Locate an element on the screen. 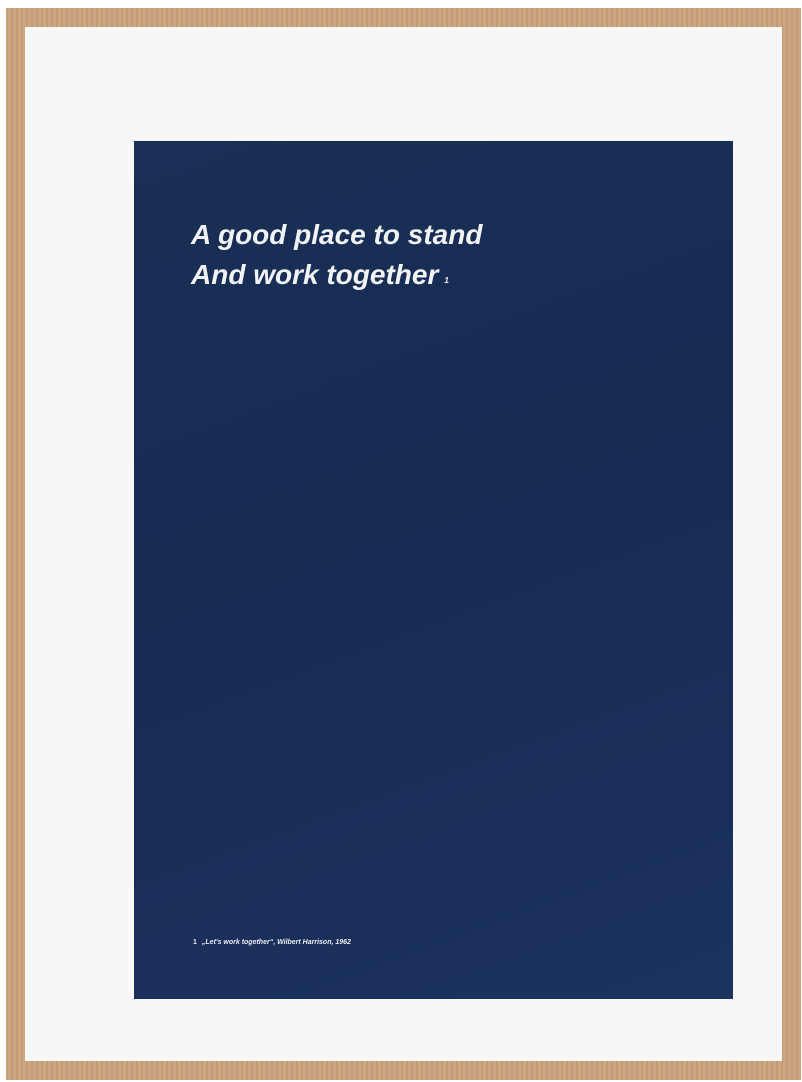  poster-headline: A good place to stand And work together 1 is located at coordinates (336, 255).